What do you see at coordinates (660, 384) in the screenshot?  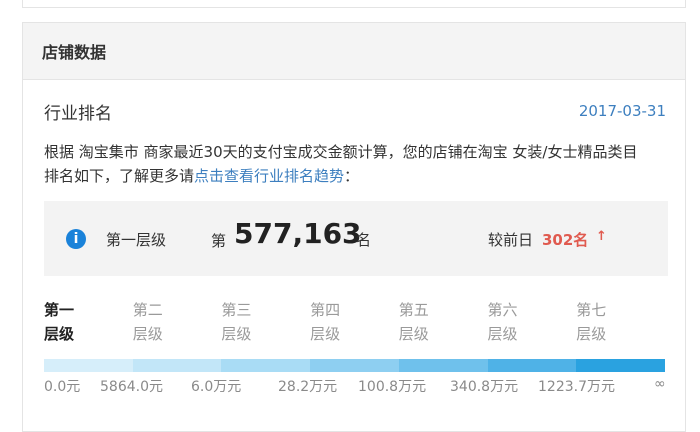 I see `threshold-label: ∞` at bounding box center [660, 384].